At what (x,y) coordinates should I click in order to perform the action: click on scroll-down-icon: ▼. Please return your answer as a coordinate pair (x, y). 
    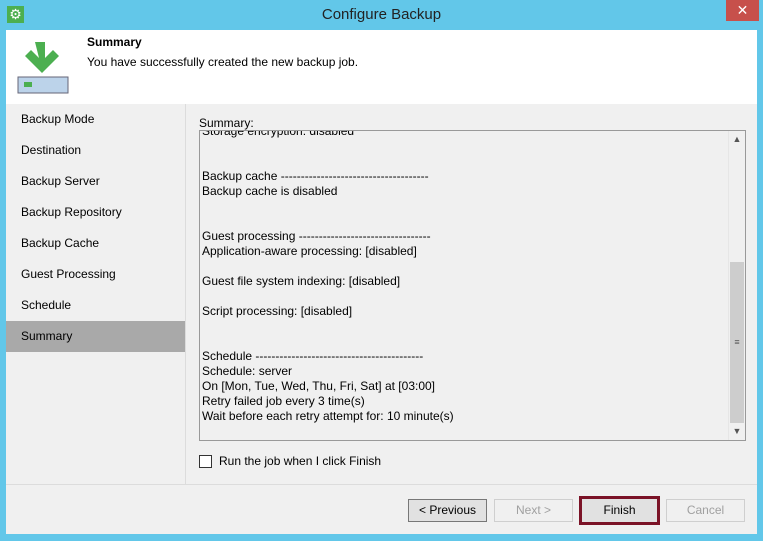
    Looking at the image, I should click on (737, 431).